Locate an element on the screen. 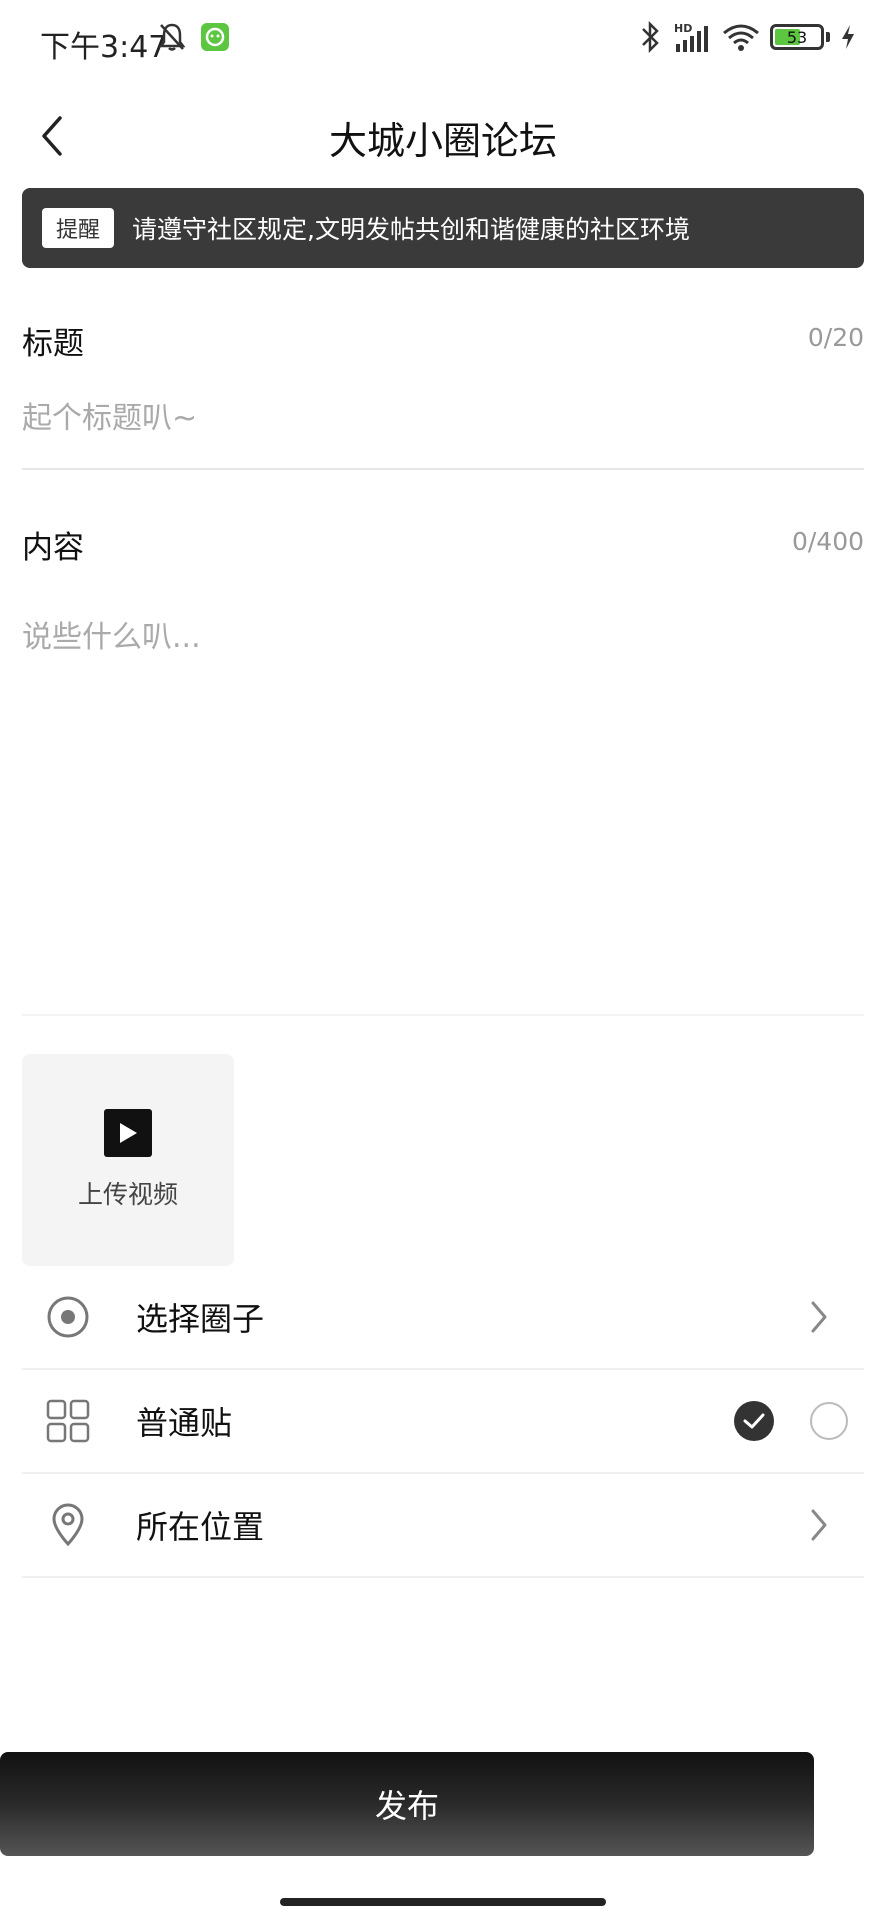 This screenshot has width=886, height=1920. play-icon is located at coordinates (128, 1133).